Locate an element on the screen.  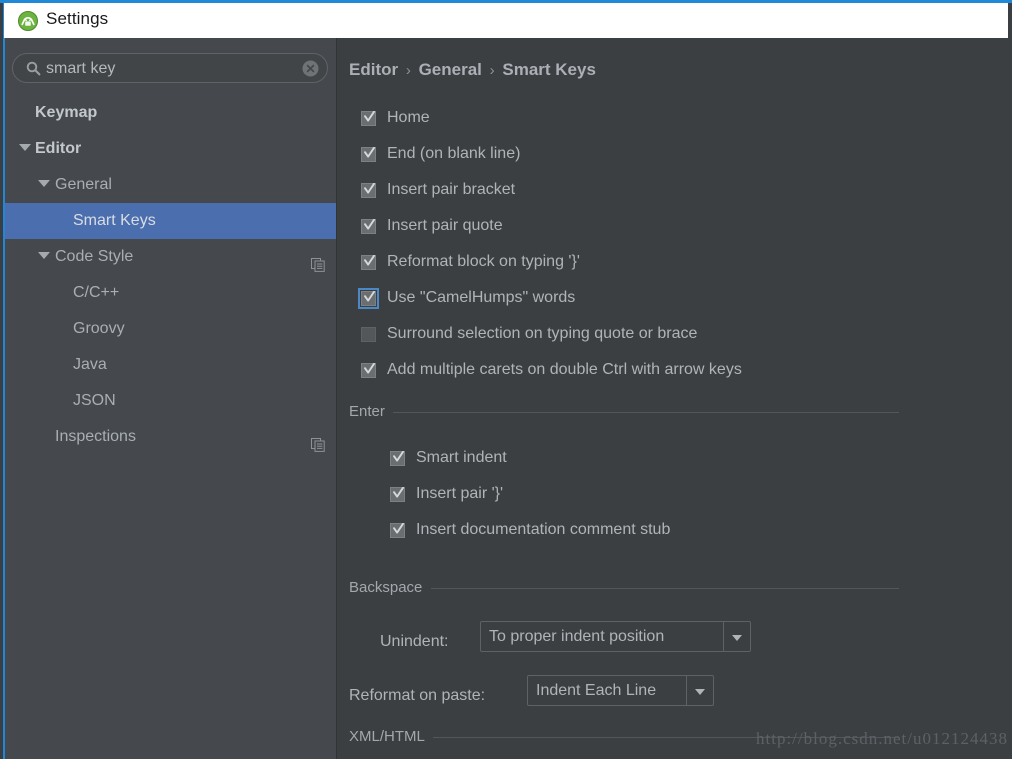
xmlhtml-section-title: XML/HTML is located at coordinates (391, 737).